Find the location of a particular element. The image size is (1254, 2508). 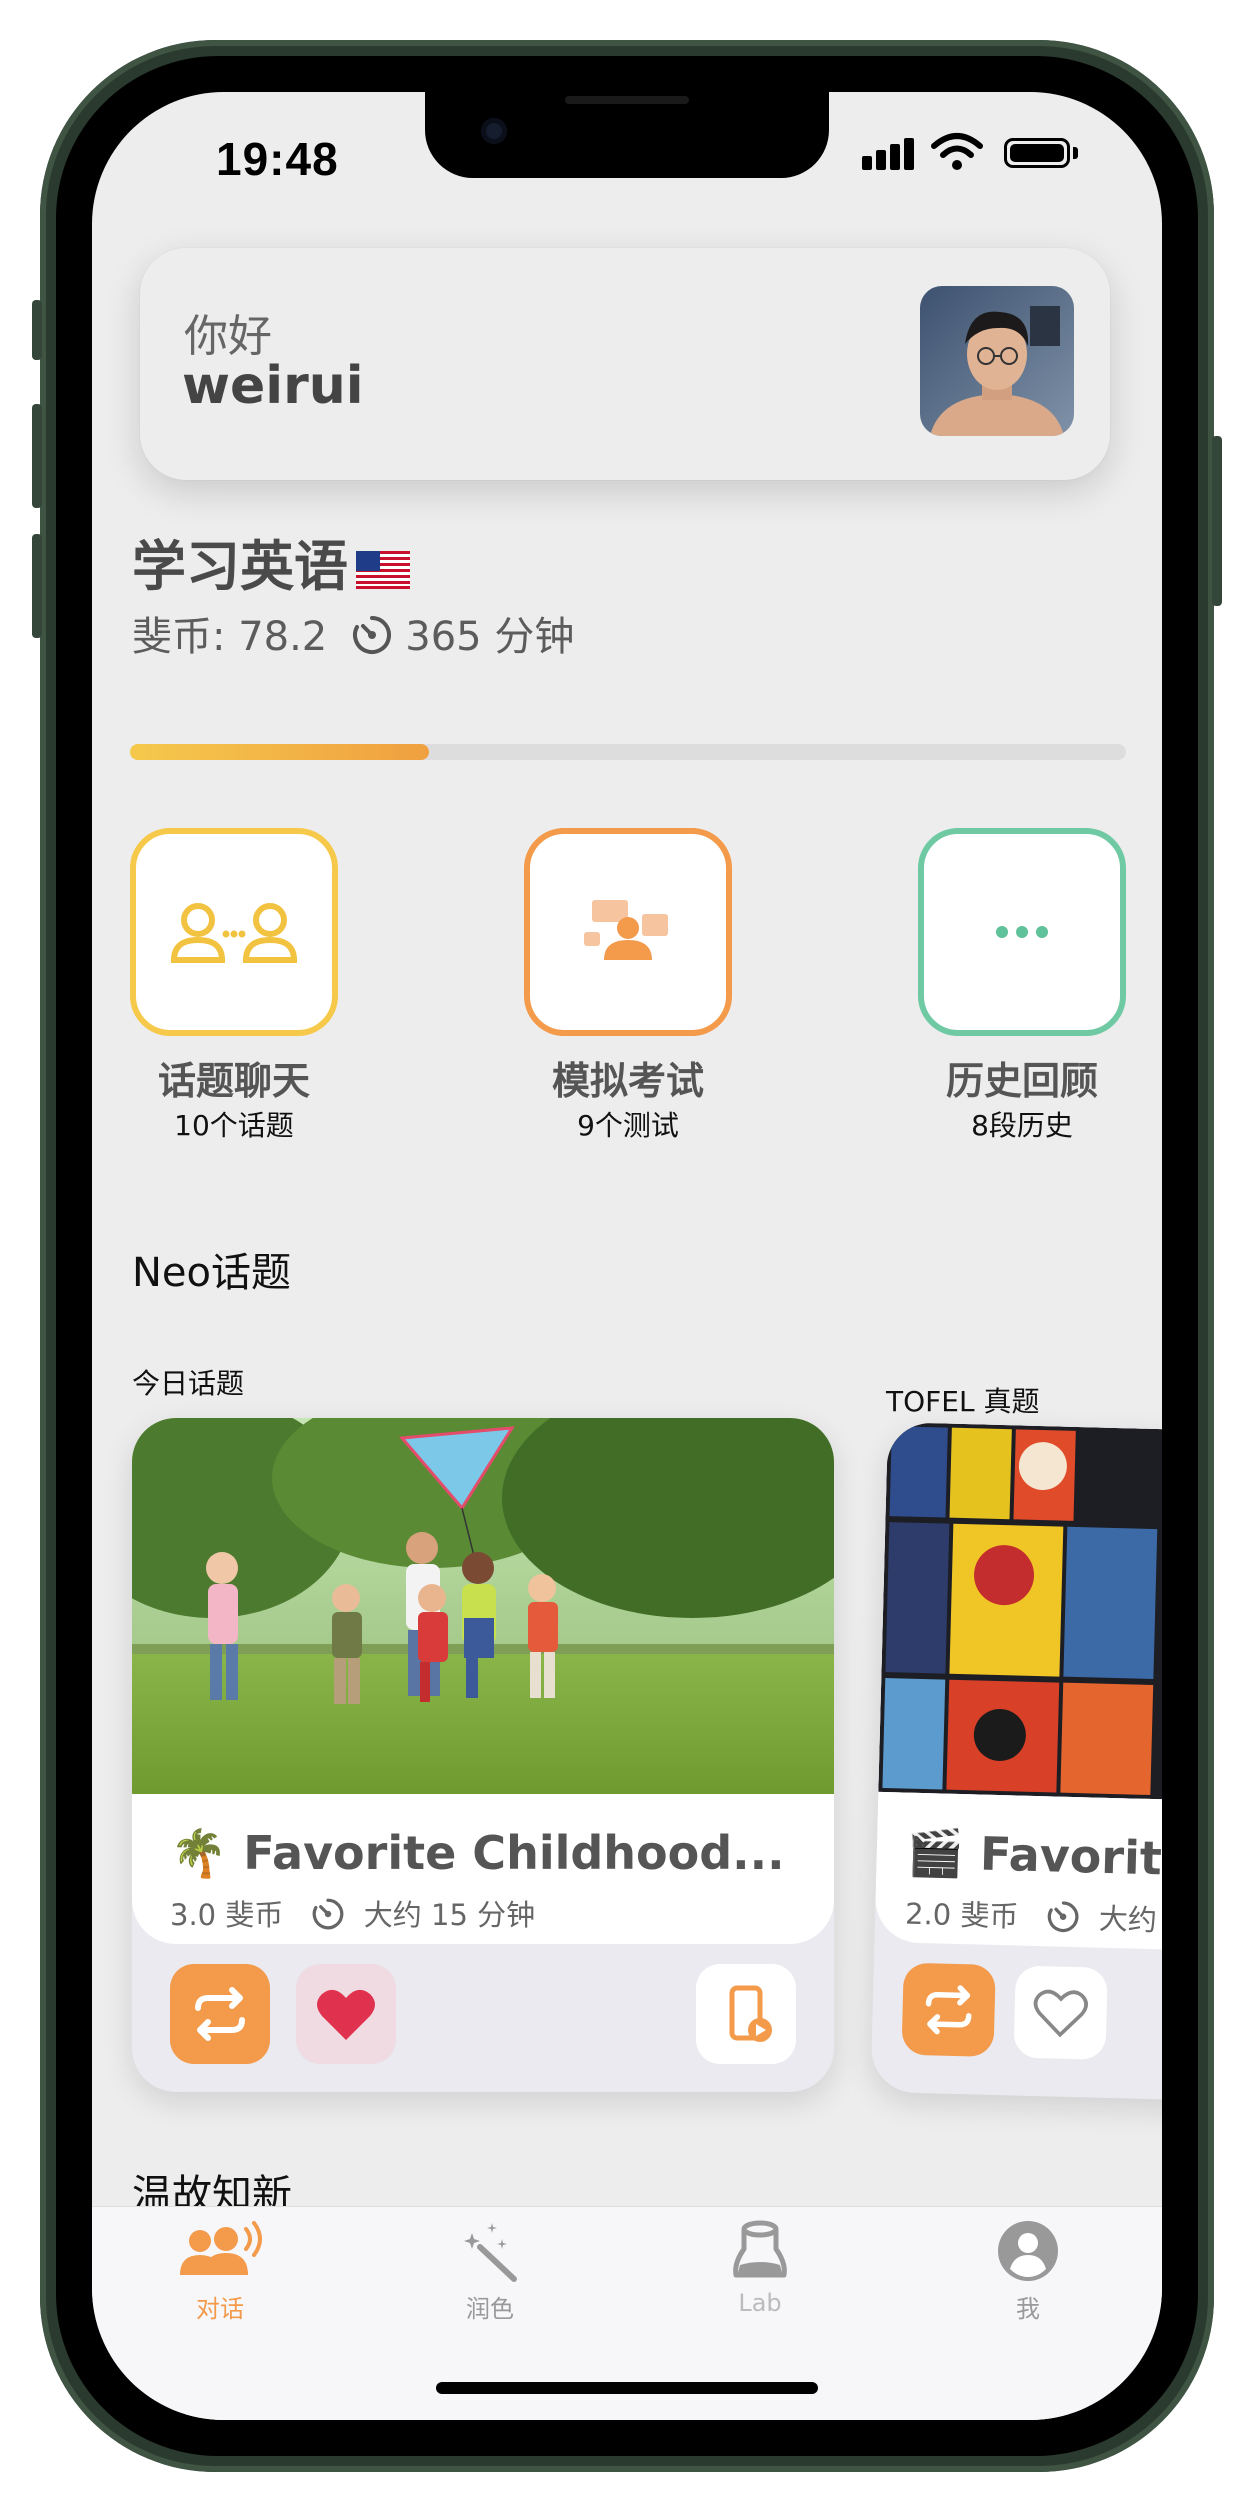

exam-presentation-icon is located at coordinates (626, 930).